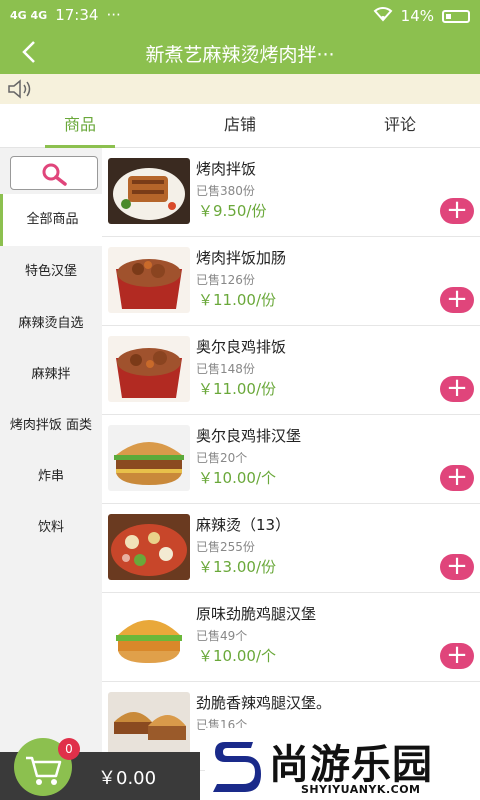 This screenshot has height=800, width=480. What do you see at coordinates (291, 192) in the screenshot?
I see `product-item: 烤肉拌饭 已售380份 ￥9.50/份 +` at bounding box center [291, 192].